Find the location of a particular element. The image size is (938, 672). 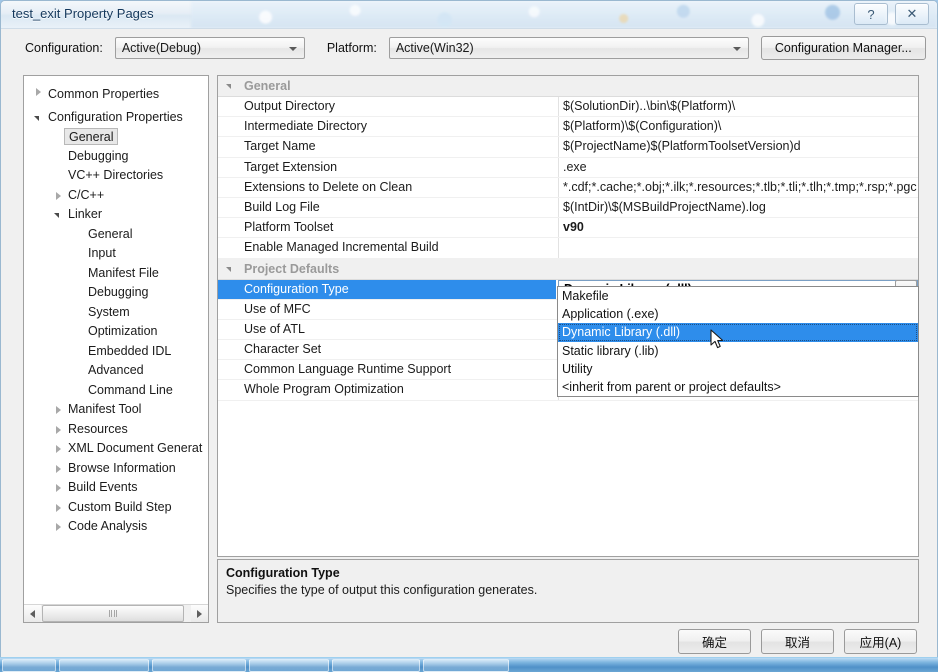

grid-row: Platform Toolset v90 is located at coordinates (568, 228).